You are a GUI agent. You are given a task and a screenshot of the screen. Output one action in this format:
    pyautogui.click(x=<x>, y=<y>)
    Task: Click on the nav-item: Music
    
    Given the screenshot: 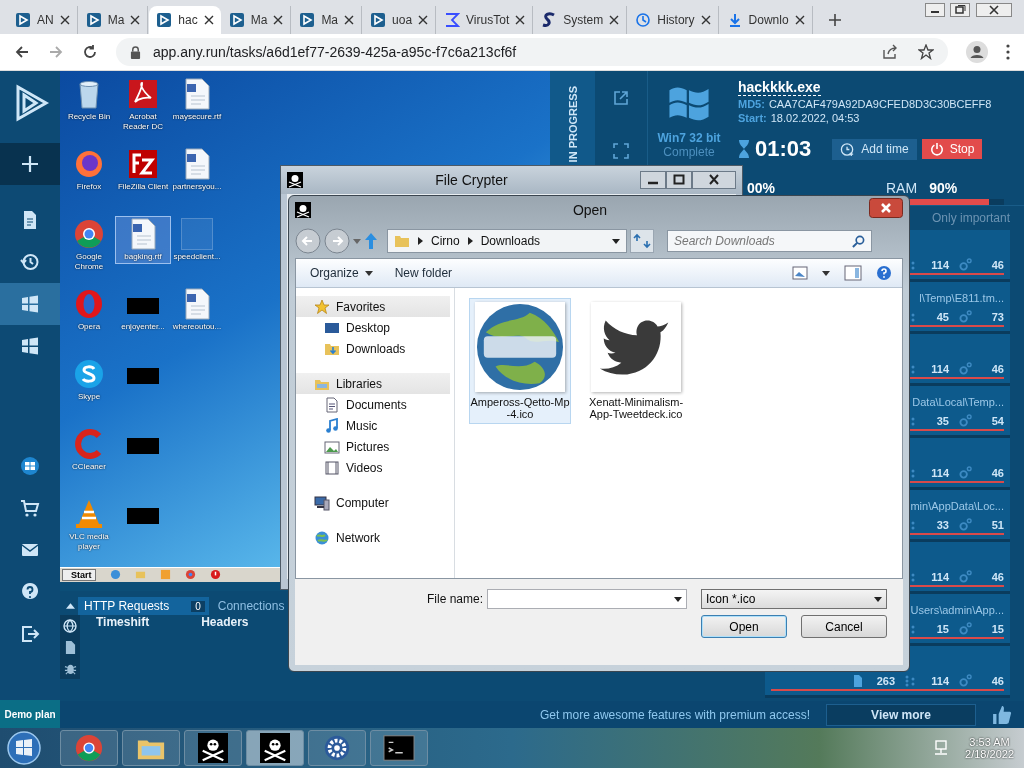 What is the action you would take?
    pyautogui.click(x=375, y=425)
    